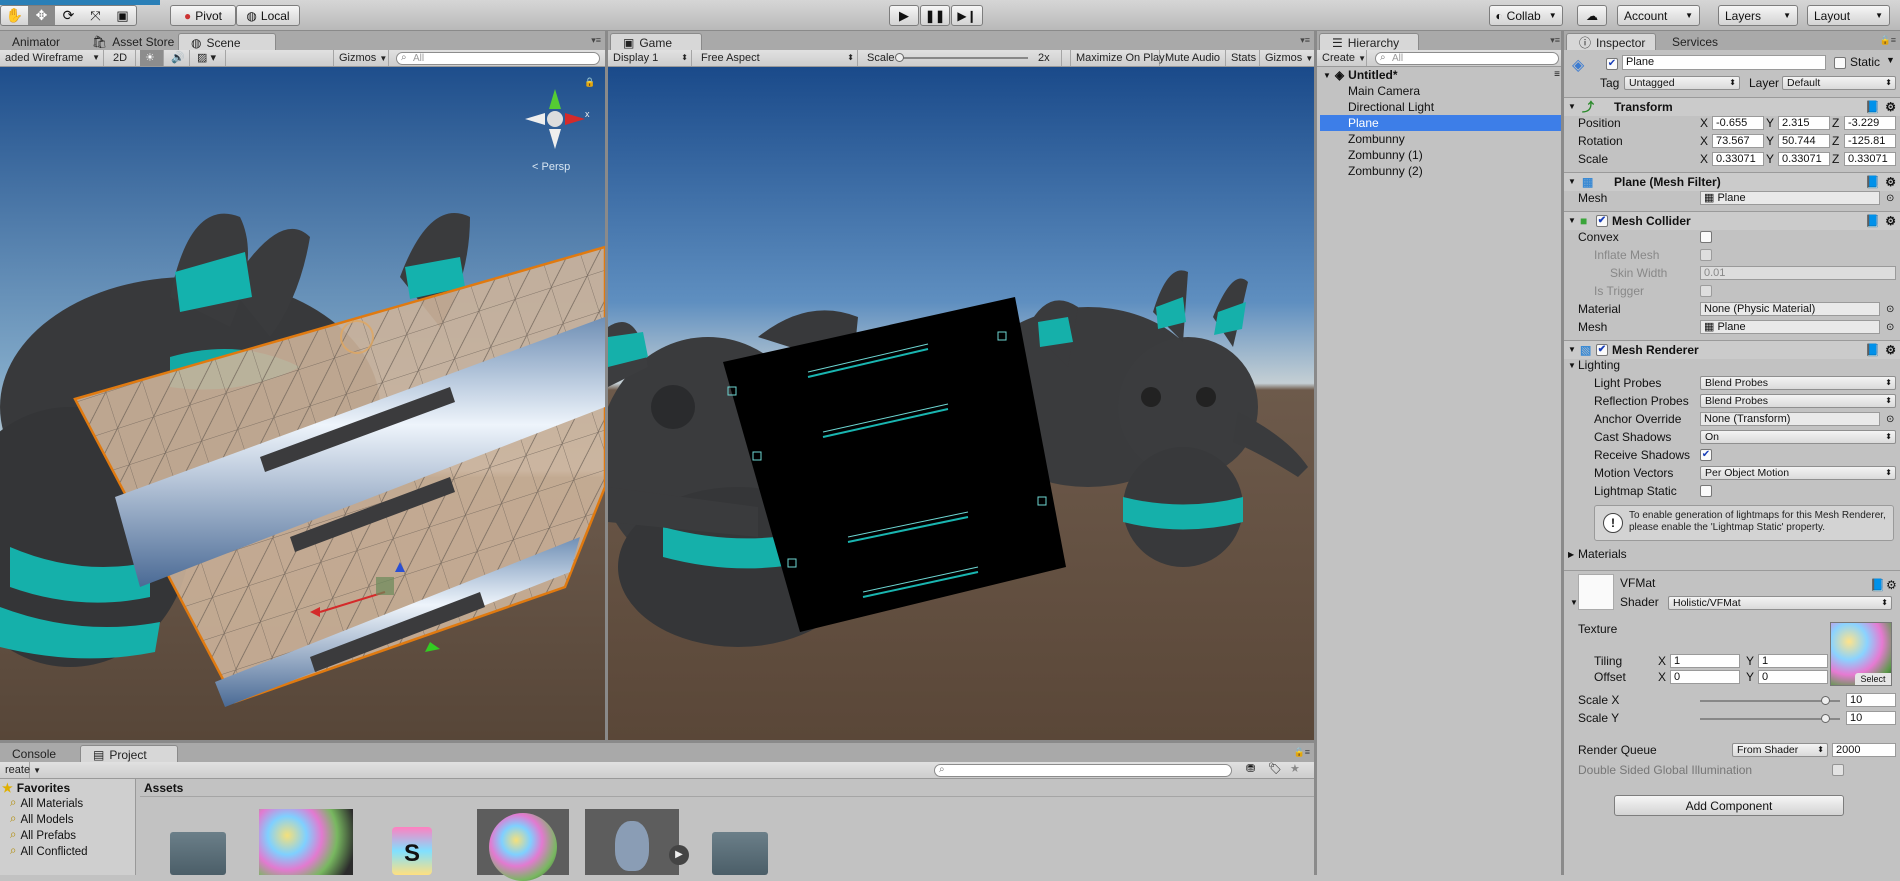  What do you see at coordinates (1793, 677) in the screenshot?
I see `offset-y-field: 0` at bounding box center [1793, 677].